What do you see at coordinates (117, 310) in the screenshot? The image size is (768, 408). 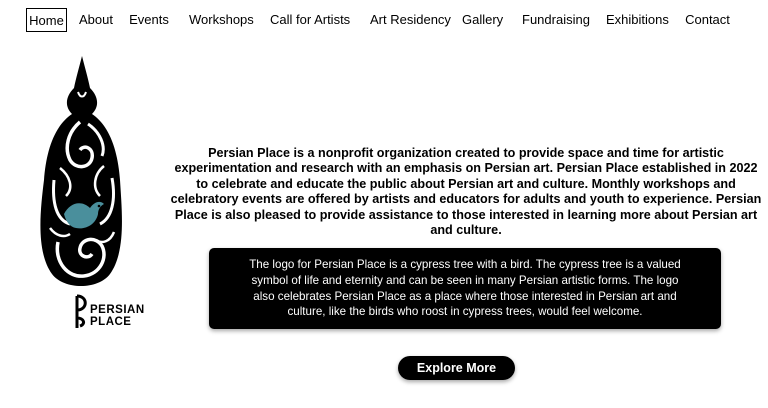 I see `logo-wordmark-line1: PERSIAN` at bounding box center [117, 310].